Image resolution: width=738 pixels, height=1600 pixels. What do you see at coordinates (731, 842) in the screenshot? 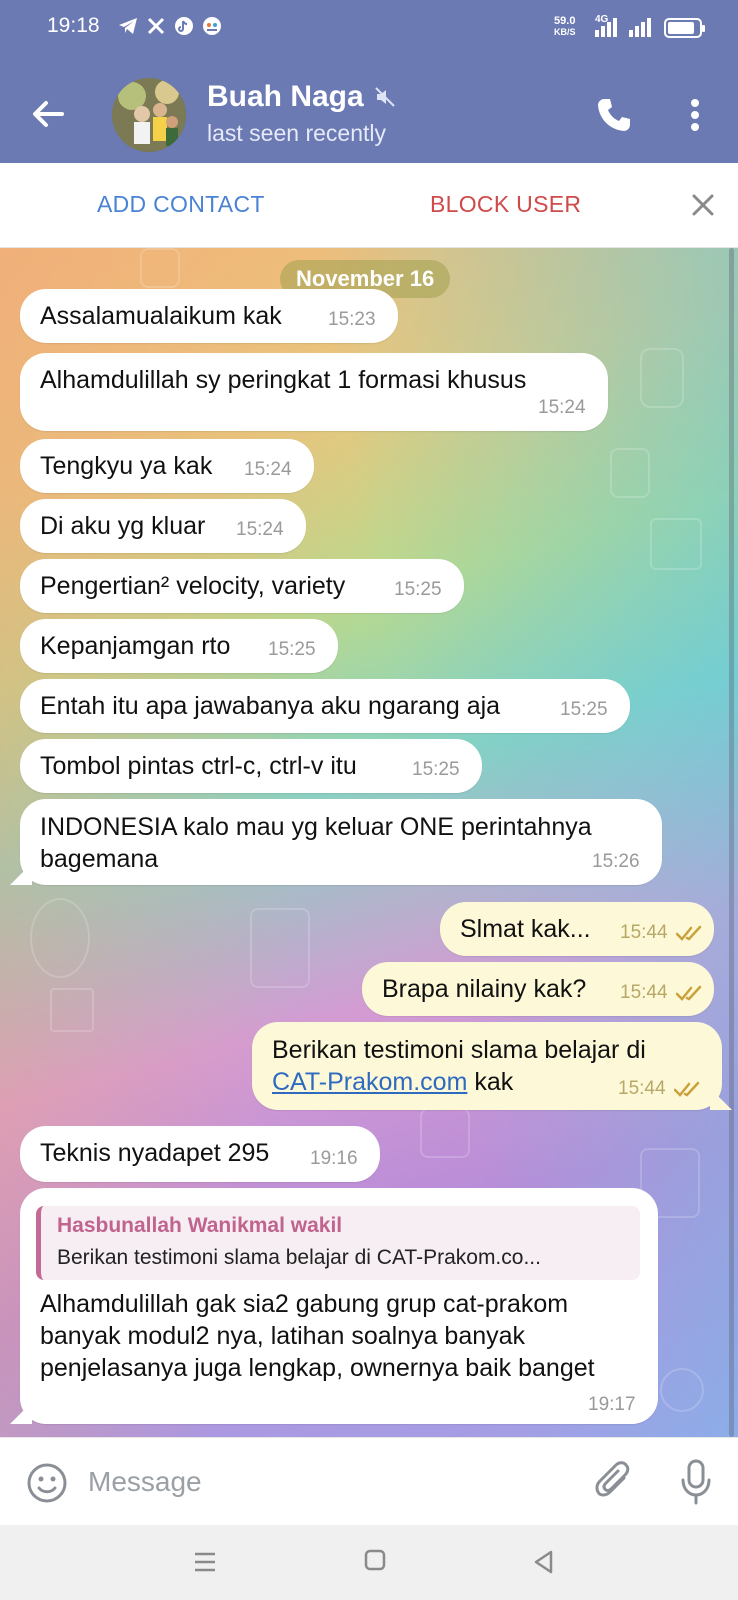
I see `chat-scrollbar` at bounding box center [731, 842].